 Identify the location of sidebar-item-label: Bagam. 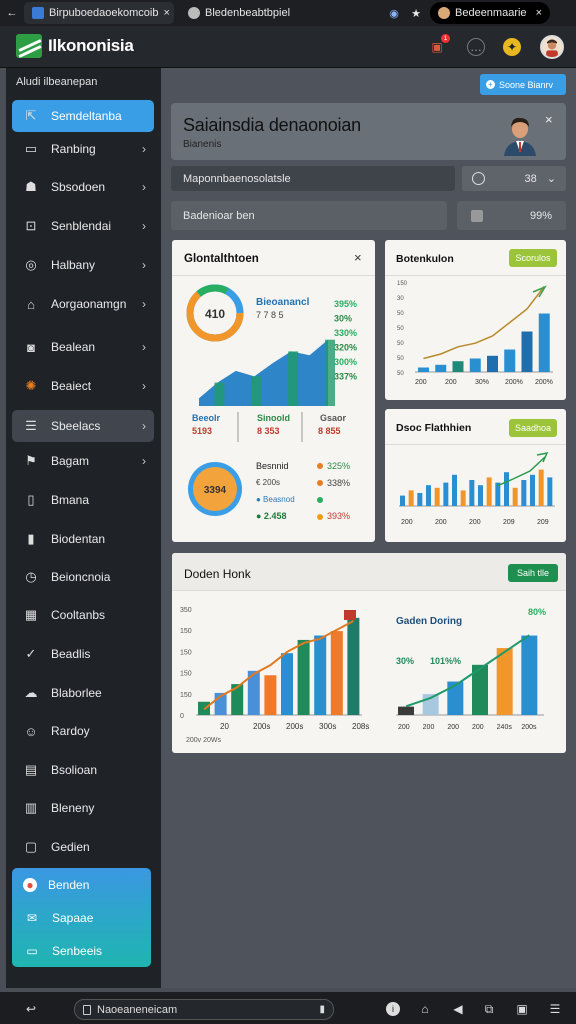
(70, 461).